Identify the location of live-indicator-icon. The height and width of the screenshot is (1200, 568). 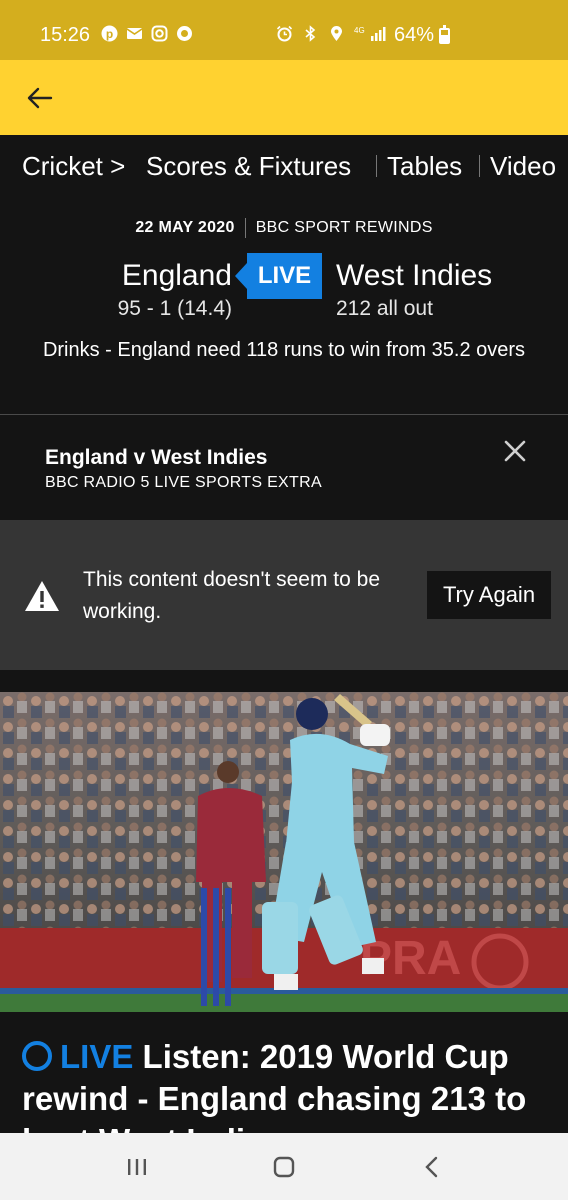
(37, 1056).